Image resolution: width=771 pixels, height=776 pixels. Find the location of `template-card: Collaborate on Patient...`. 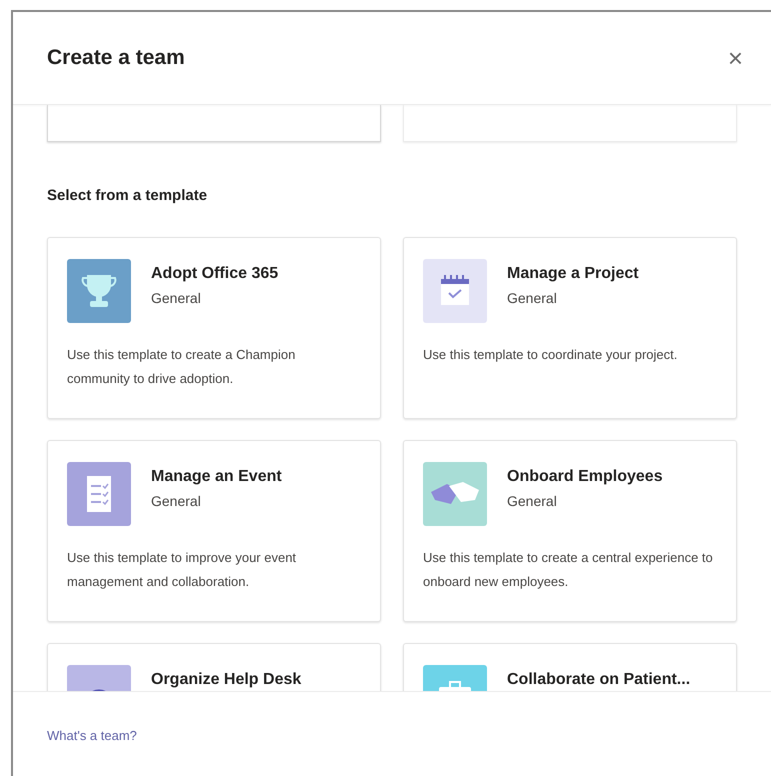

template-card: Collaborate on Patient... is located at coordinates (570, 666).